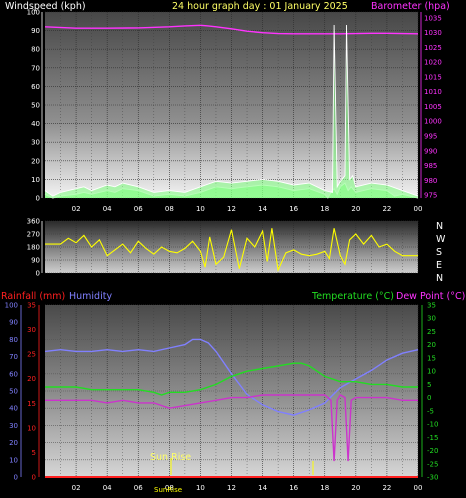 The image size is (466, 498). I want to click on temp-y-tick: -10, so click(432, 425).